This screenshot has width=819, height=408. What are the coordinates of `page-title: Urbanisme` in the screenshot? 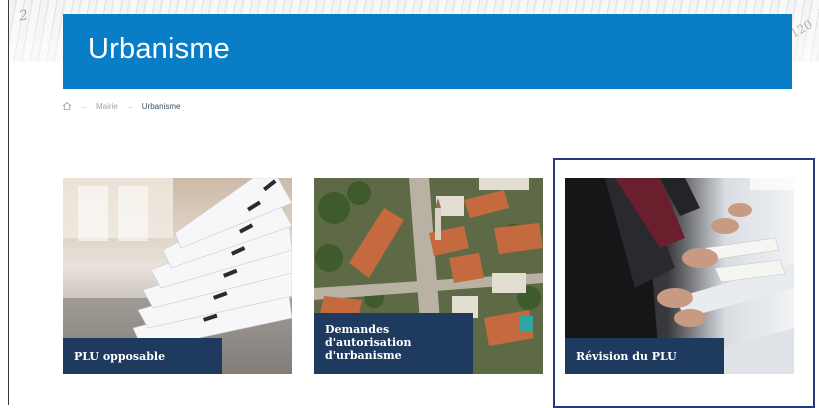 It's located at (159, 49).